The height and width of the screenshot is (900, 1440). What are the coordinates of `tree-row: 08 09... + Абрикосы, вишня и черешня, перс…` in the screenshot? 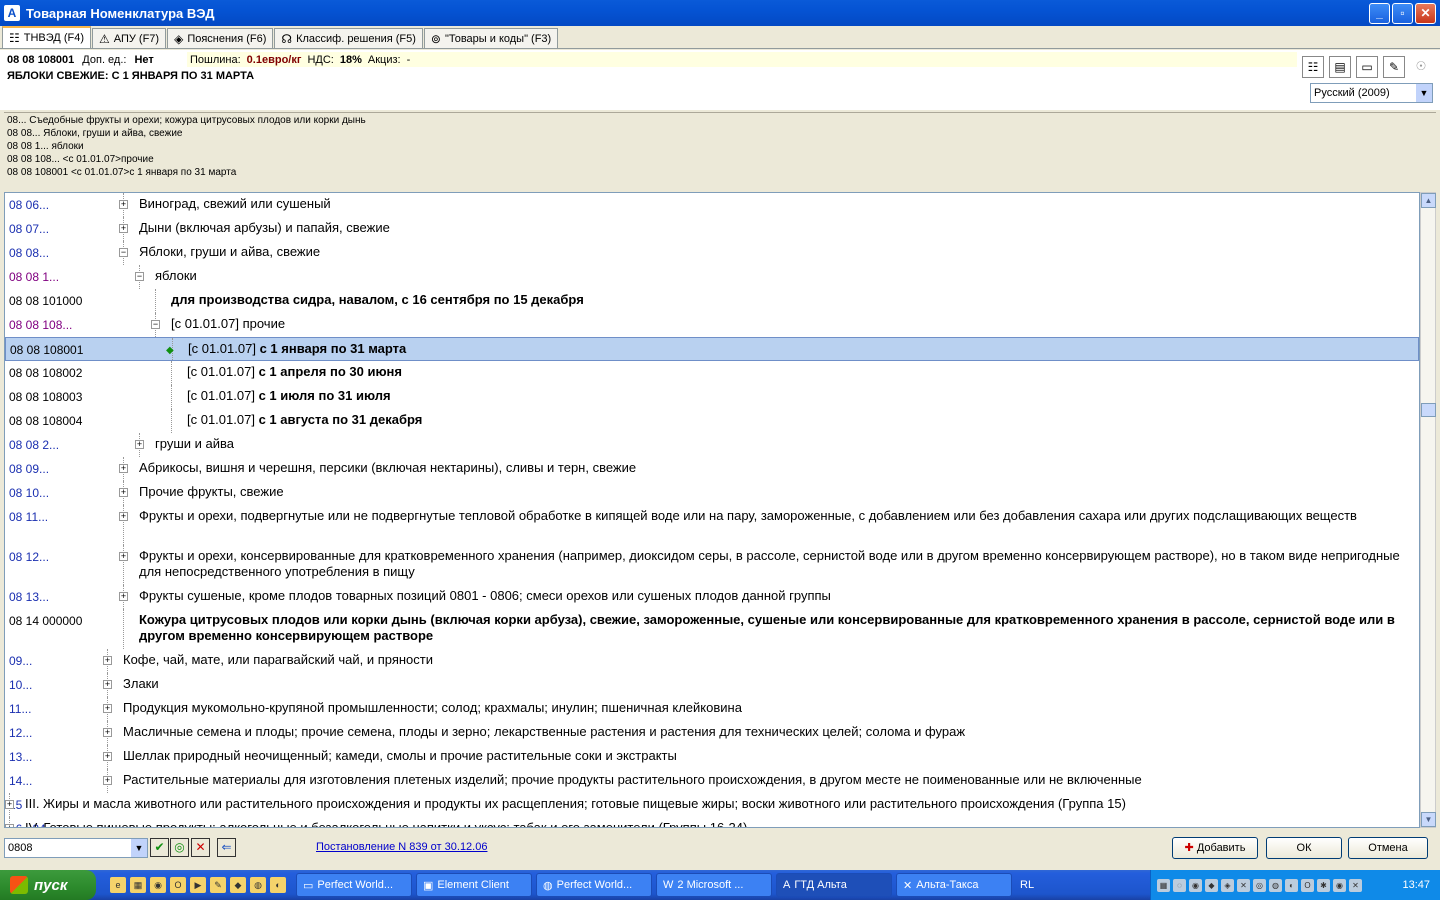 It's located at (712, 469).